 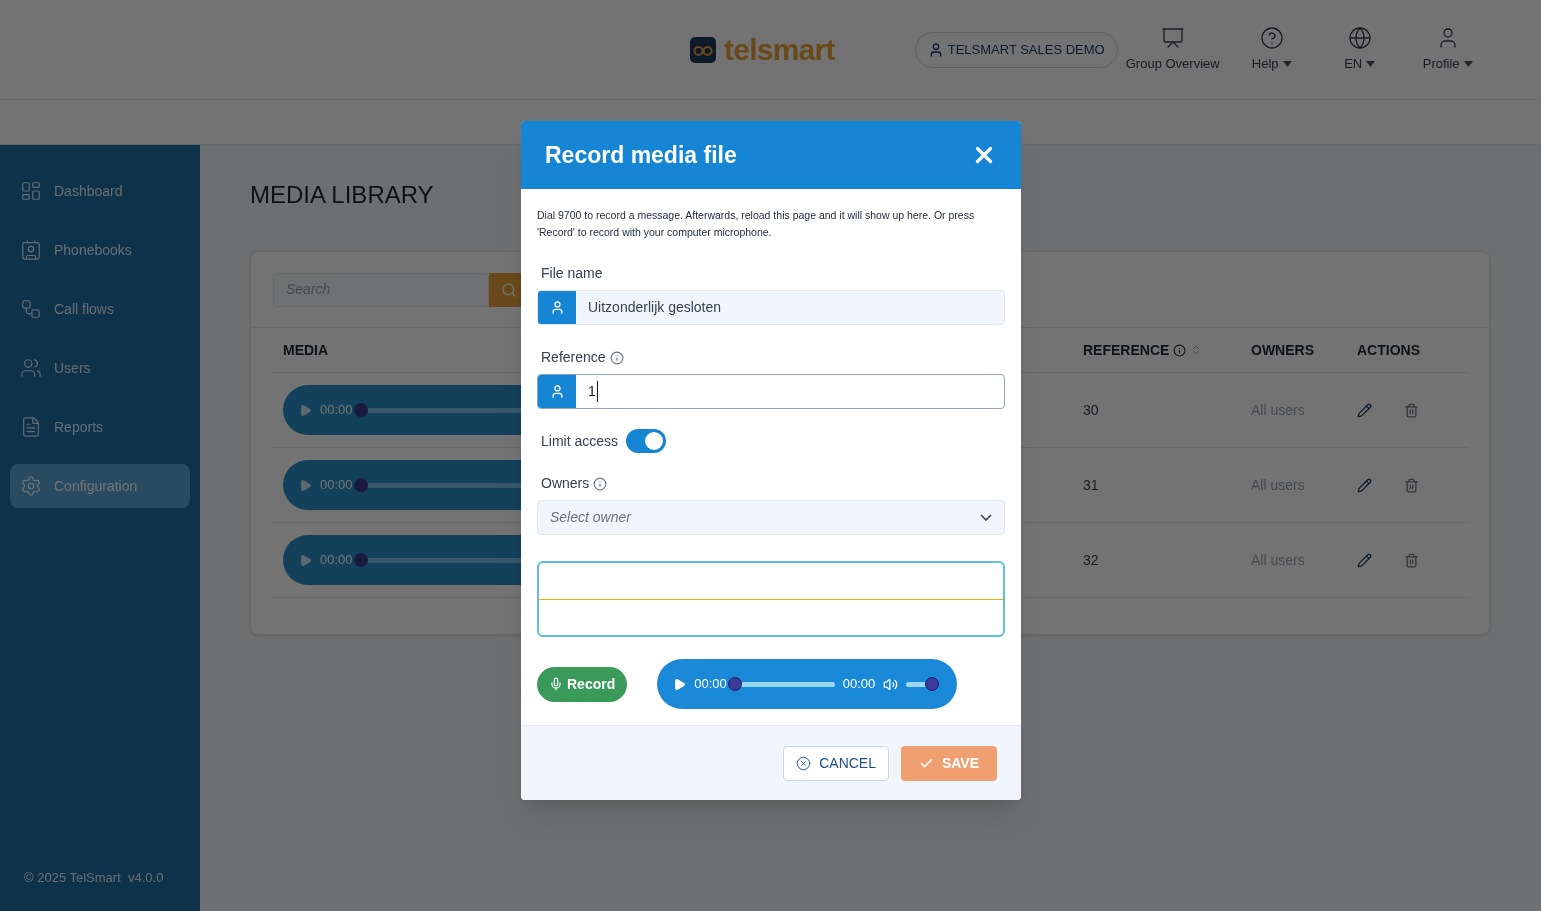 What do you see at coordinates (100, 250) in the screenshot?
I see `sidebar-item: Phonebooks` at bounding box center [100, 250].